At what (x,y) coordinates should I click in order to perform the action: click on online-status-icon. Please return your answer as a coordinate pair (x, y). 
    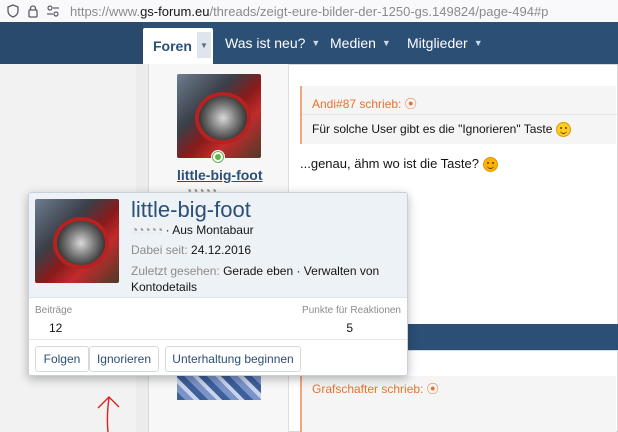
    Looking at the image, I should click on (218, 157).